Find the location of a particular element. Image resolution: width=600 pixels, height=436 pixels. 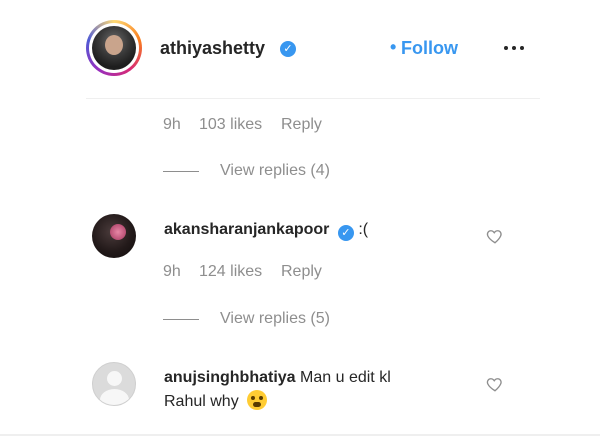

header-username: athiyashetty is located at coordinates (212, 48).